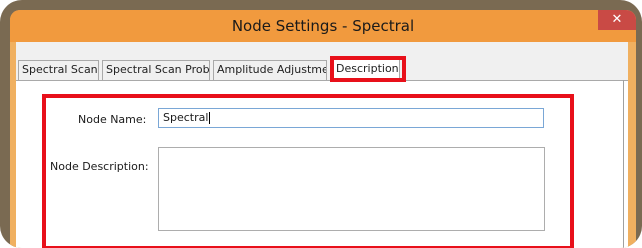 Image resolution: width=642 pixels, height=248 pixels. I want to click on title-bar: Node Settings - Spectral ✕, so click(323, 26).